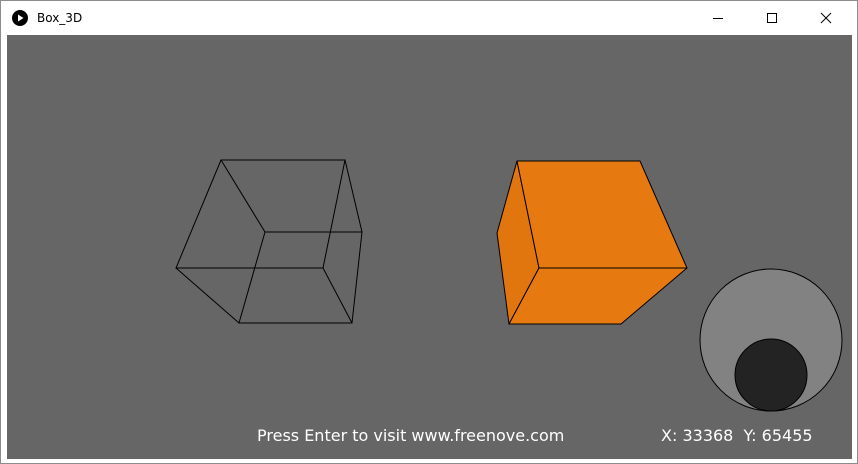  What do you see at coordinates (411, 435) in the screenshot?
I see `press-enter-text: Press Enter to visit www.freenove.com` at bounding box center [411, 435].